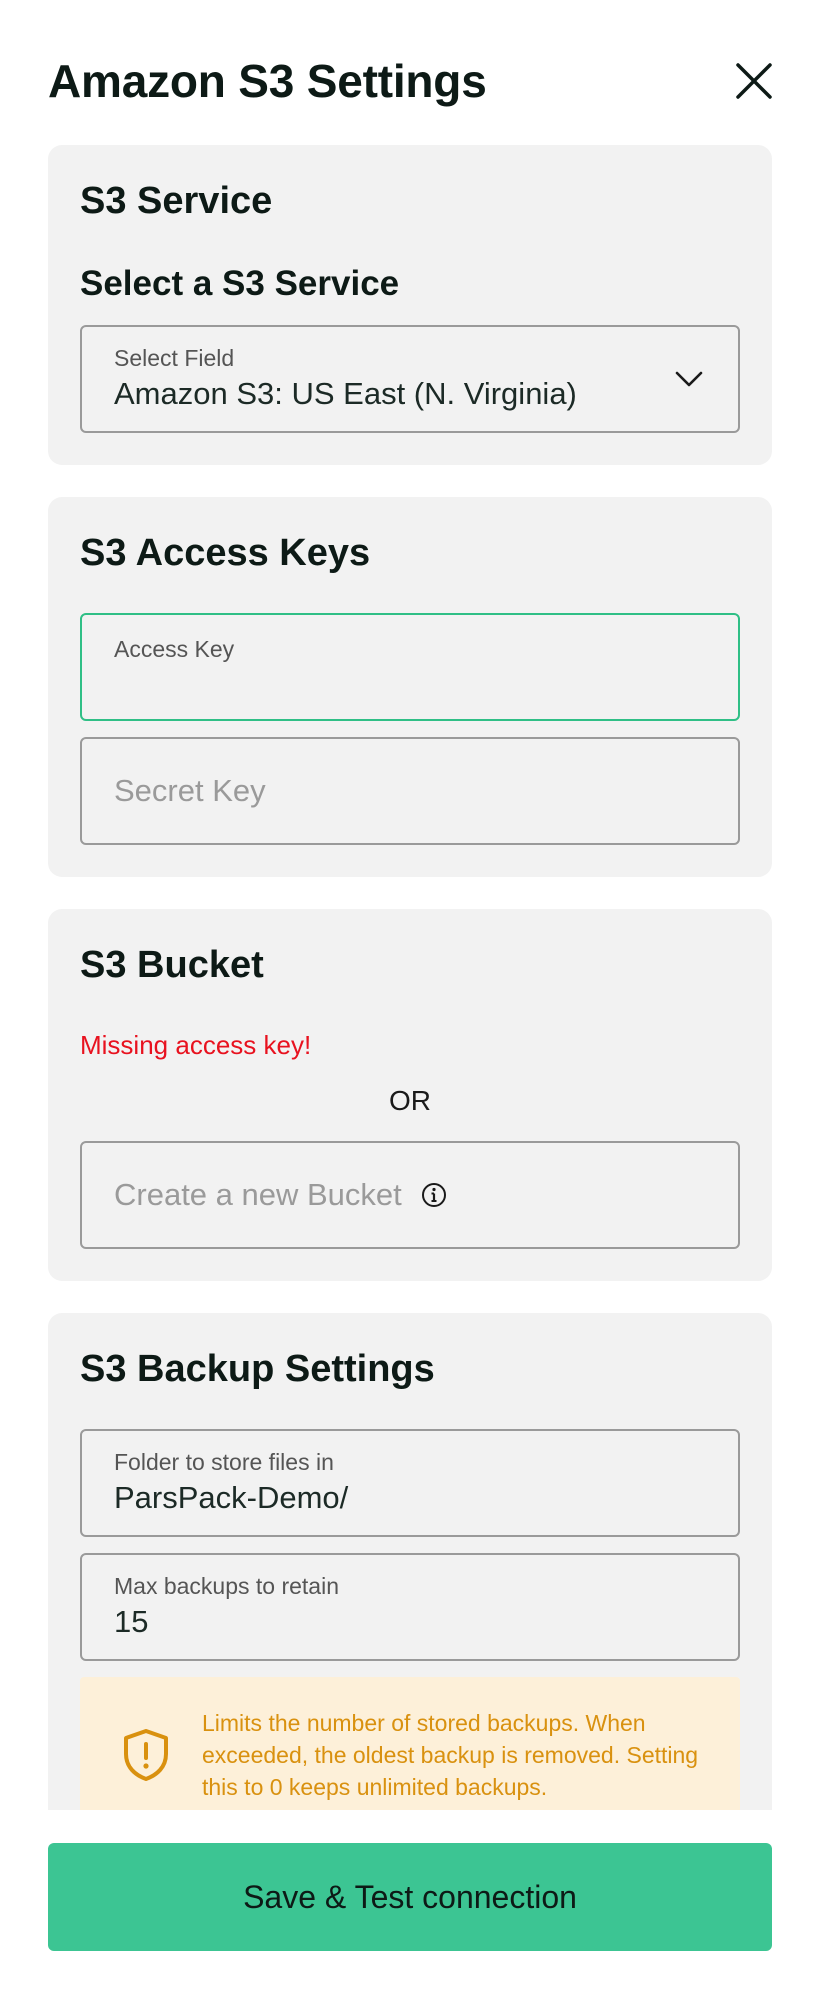 This screenshot has height=2000, width=820. I want to click on max-backups-field: Max backups to retain 15, so click(410, 1607).